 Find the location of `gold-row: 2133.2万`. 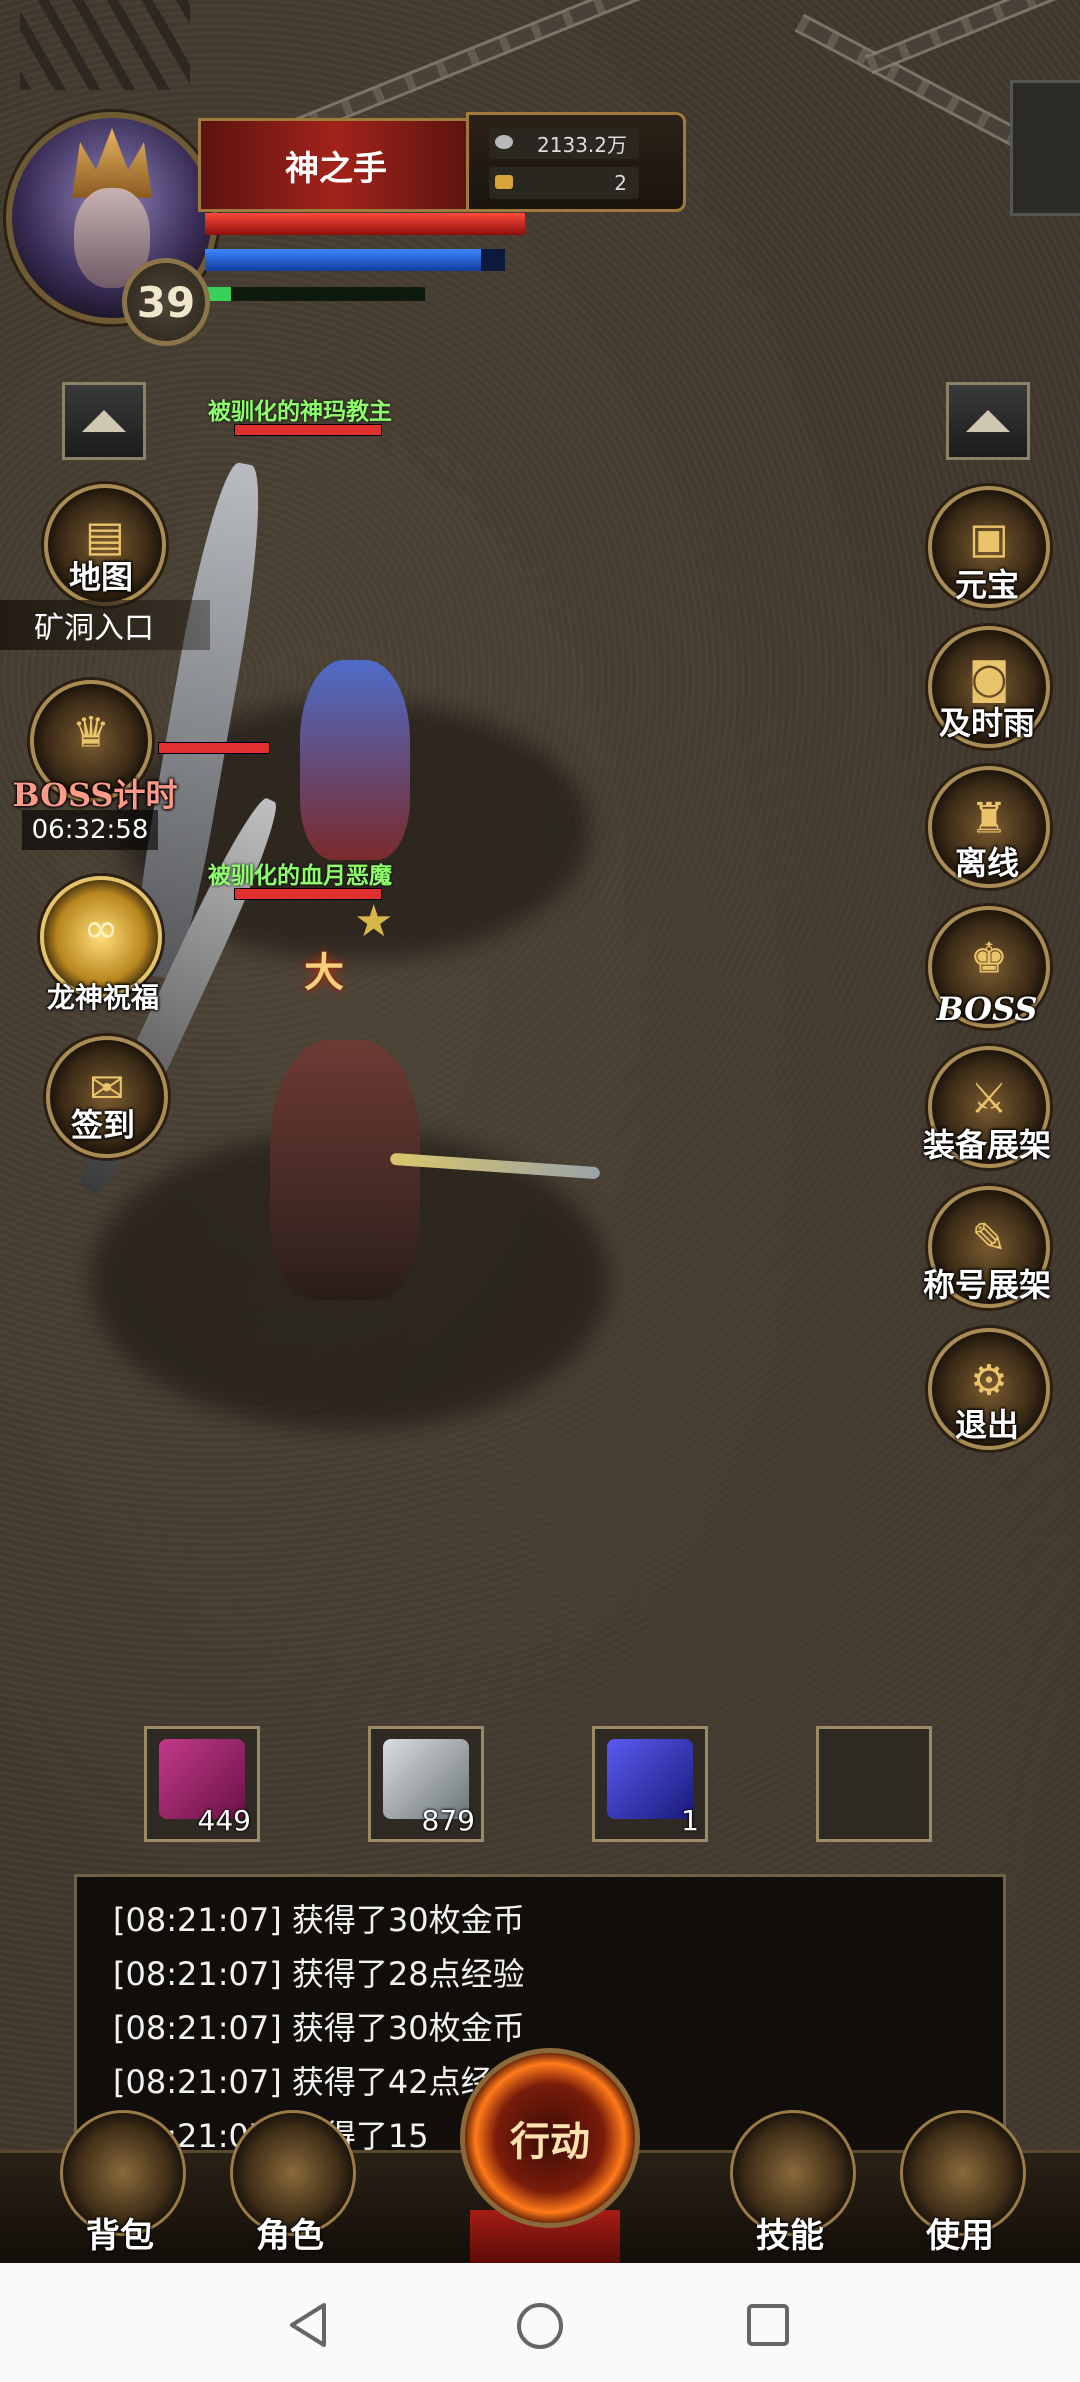

gold-row: 2133.2万 is located at coordinates (564, 143).